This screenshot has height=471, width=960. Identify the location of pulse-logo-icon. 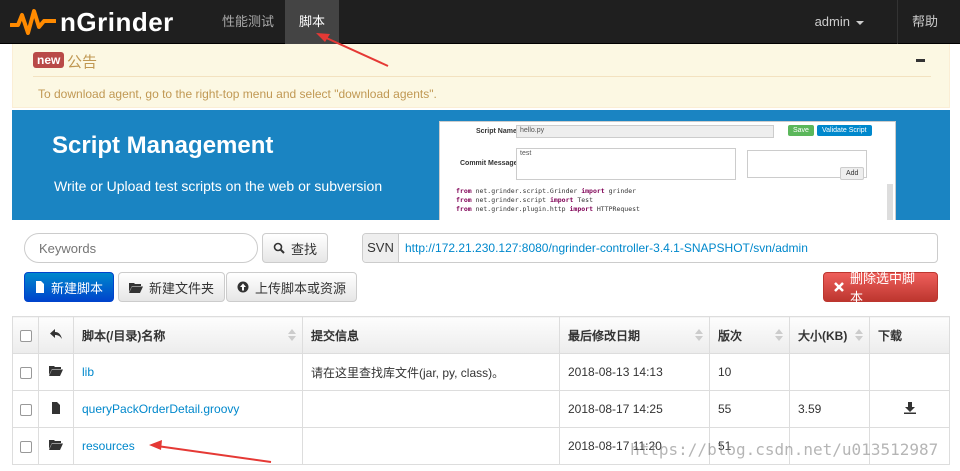
(33, 22).